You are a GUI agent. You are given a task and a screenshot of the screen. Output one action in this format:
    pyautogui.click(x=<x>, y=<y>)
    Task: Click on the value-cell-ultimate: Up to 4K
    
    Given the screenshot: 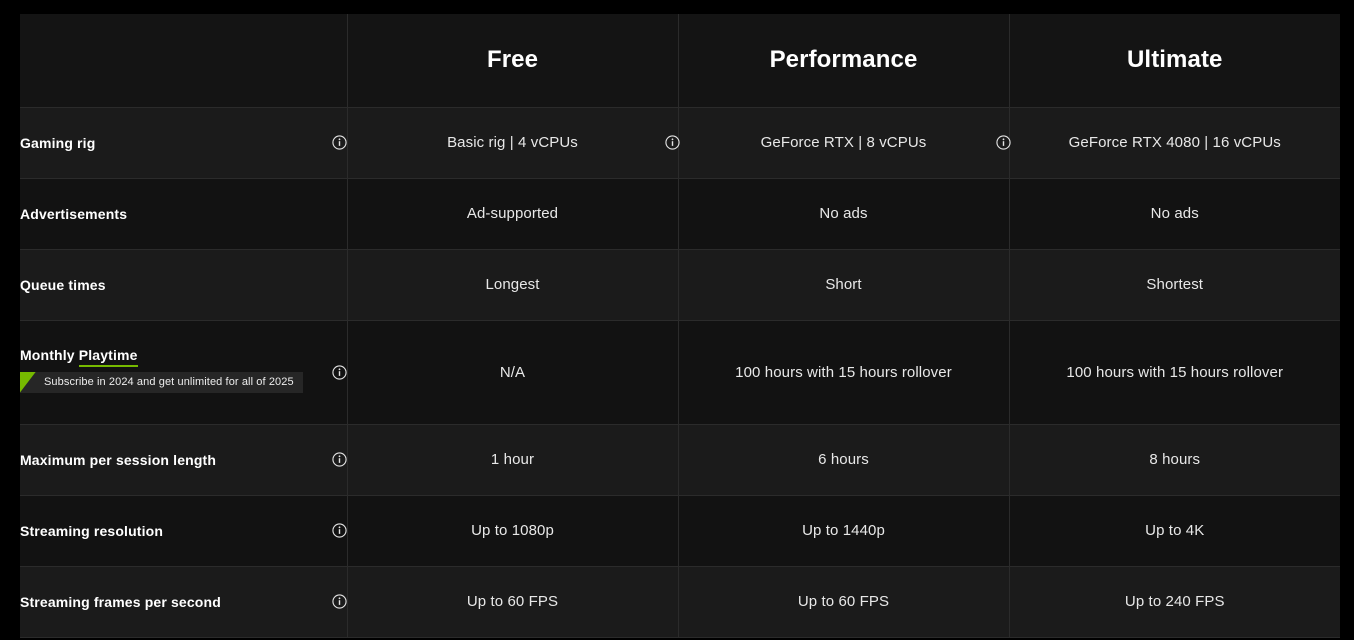 What is the action you would take?
    pyautogui.click(x=1174, y=531)
    